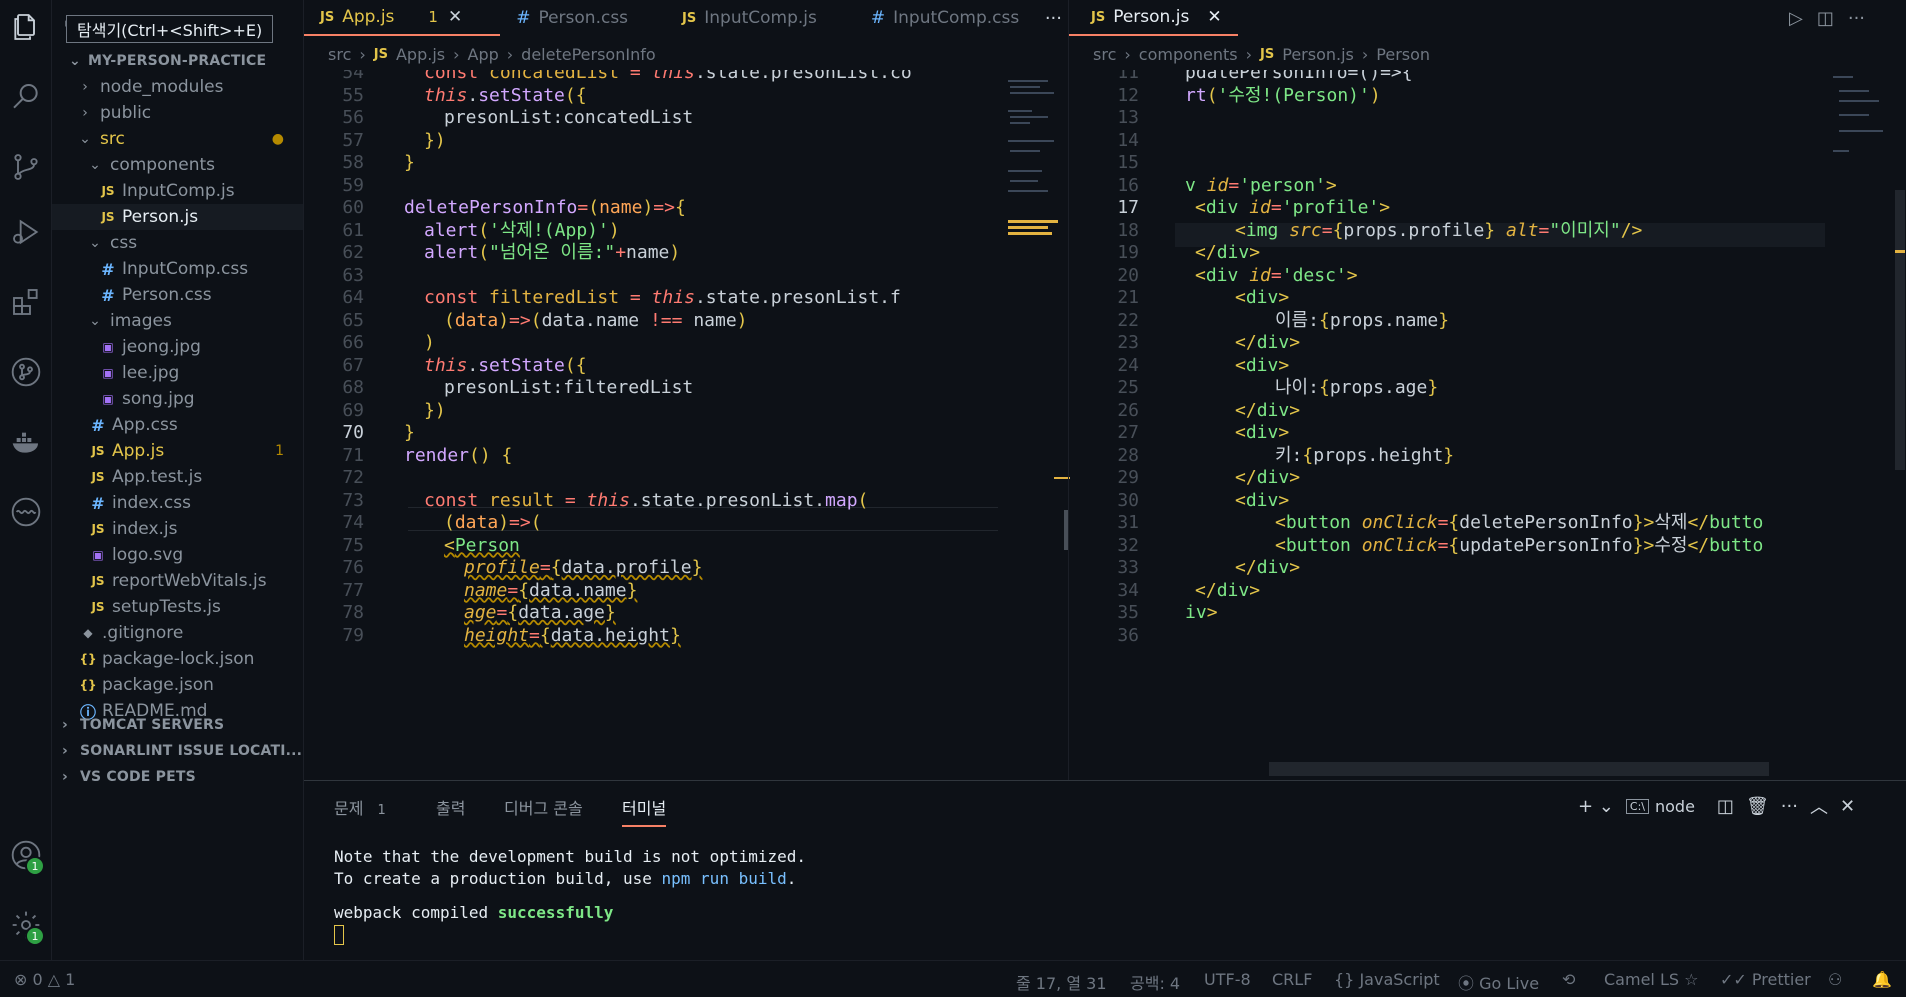 The image size is (1906, 997). I want to click on minimap, so click(1037, 425).